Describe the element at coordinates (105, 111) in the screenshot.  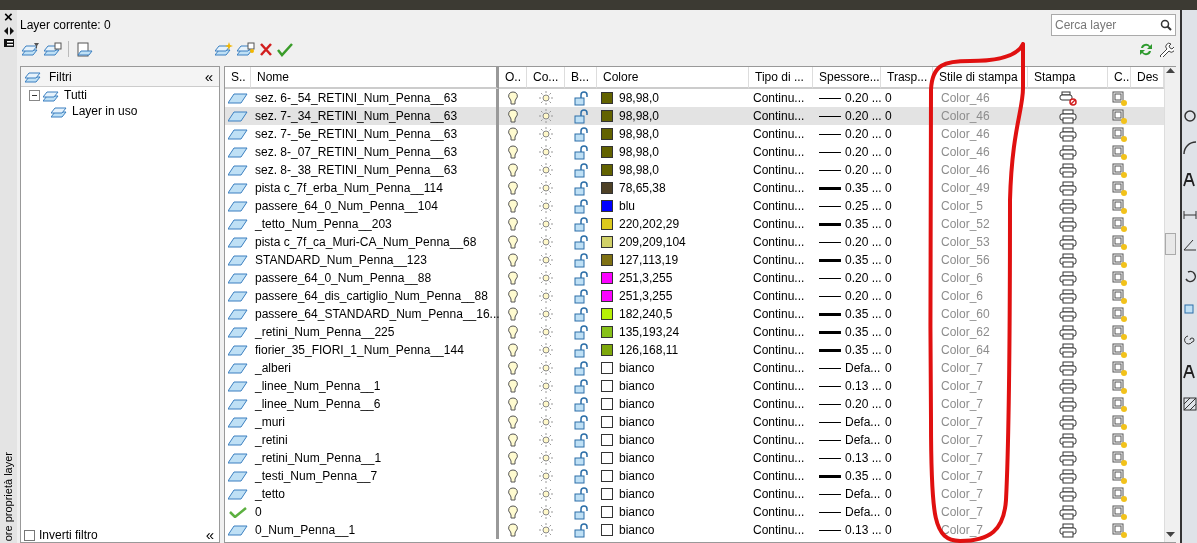
I see `tree-item: Layer in uso` at that location.